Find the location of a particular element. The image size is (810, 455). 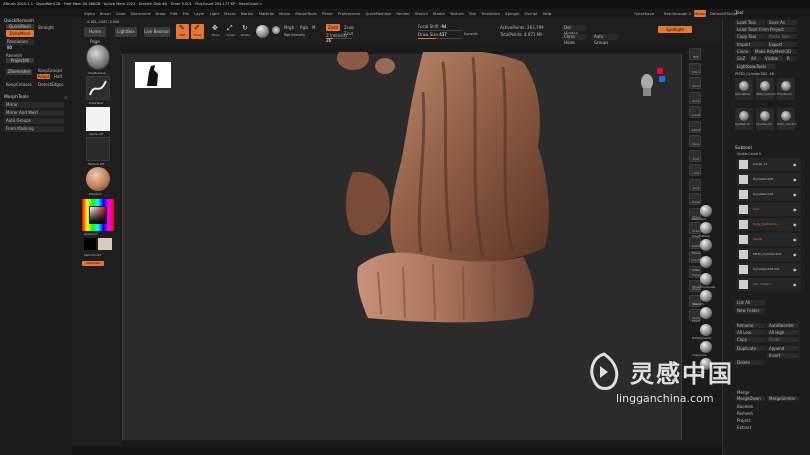

scale-button: ⤢ Scale is located at coordinates (230, 31).